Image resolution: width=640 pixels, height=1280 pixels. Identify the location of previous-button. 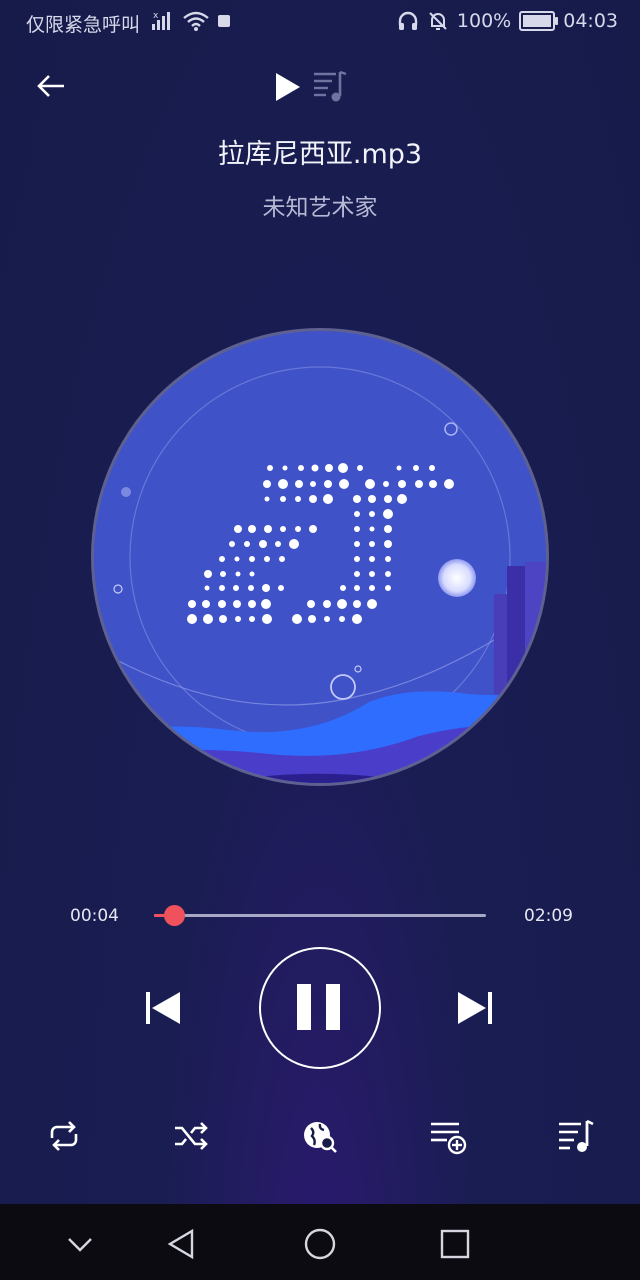
(162, 1008).